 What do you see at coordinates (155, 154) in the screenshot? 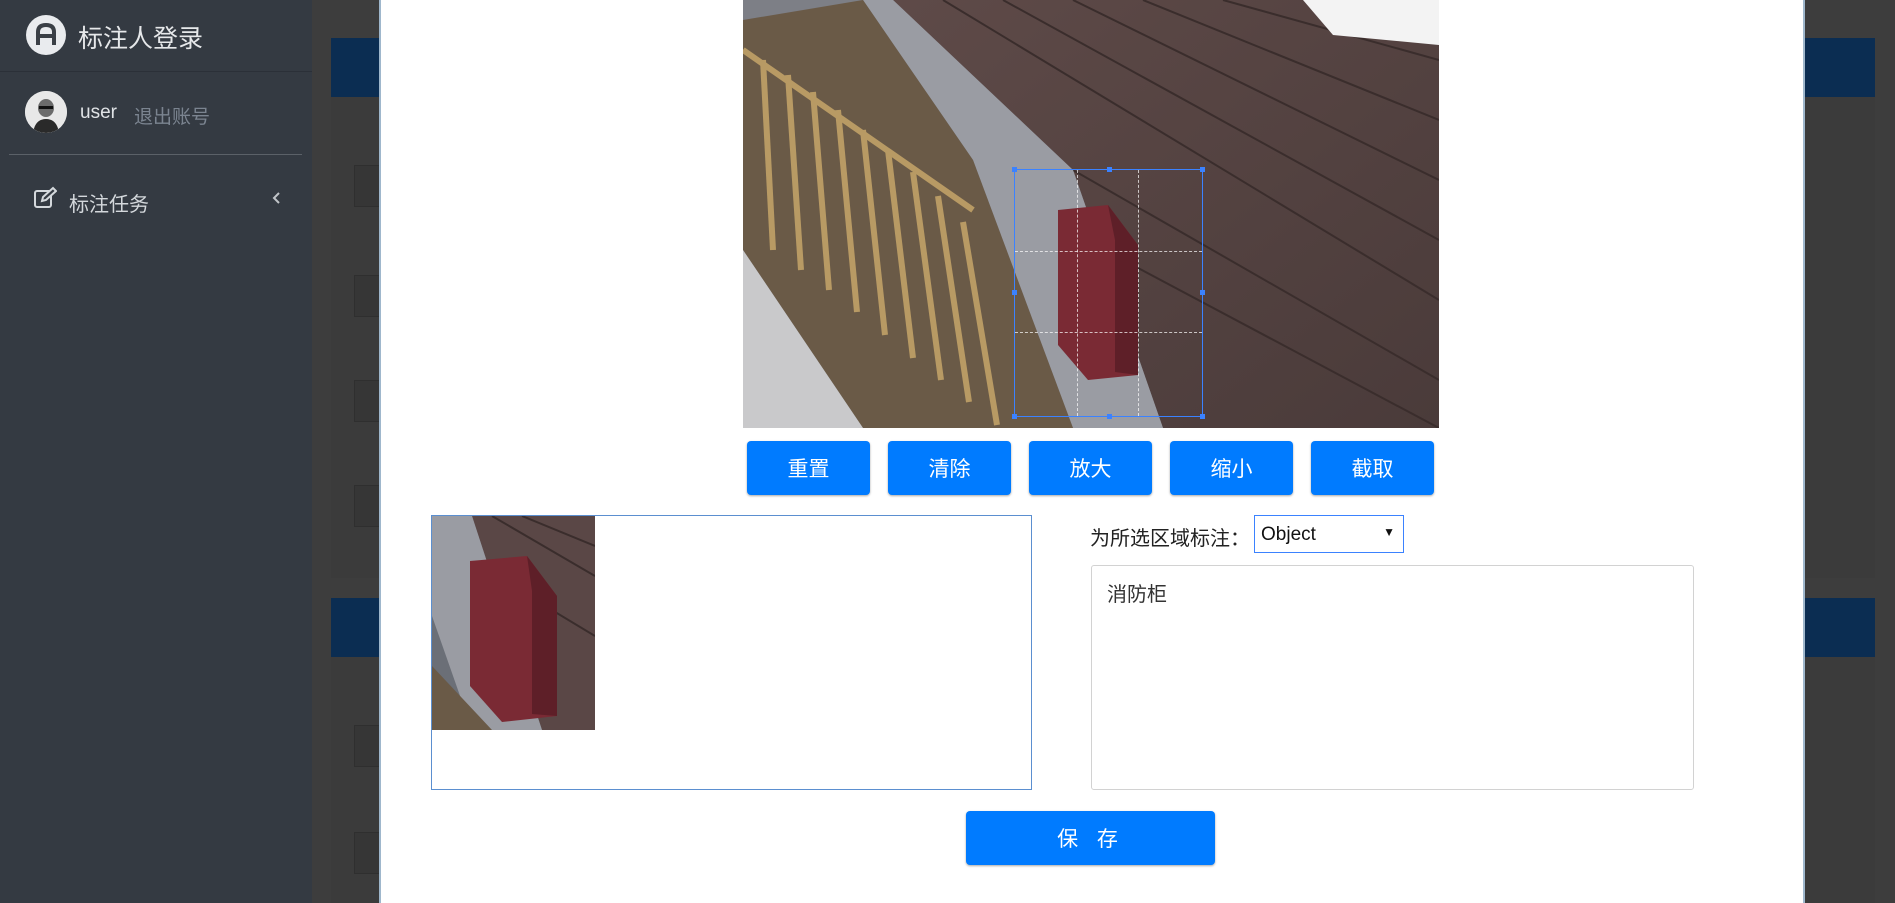
I see `sidebar-divider` at bounding box center [155, 154].